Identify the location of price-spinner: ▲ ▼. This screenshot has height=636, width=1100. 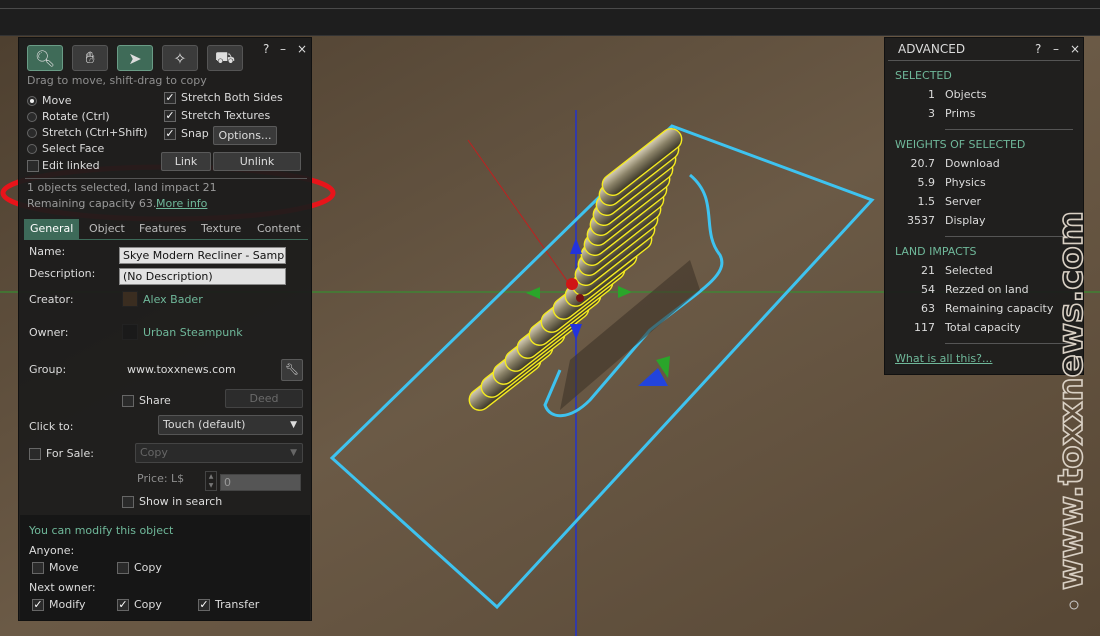
(211, 481).